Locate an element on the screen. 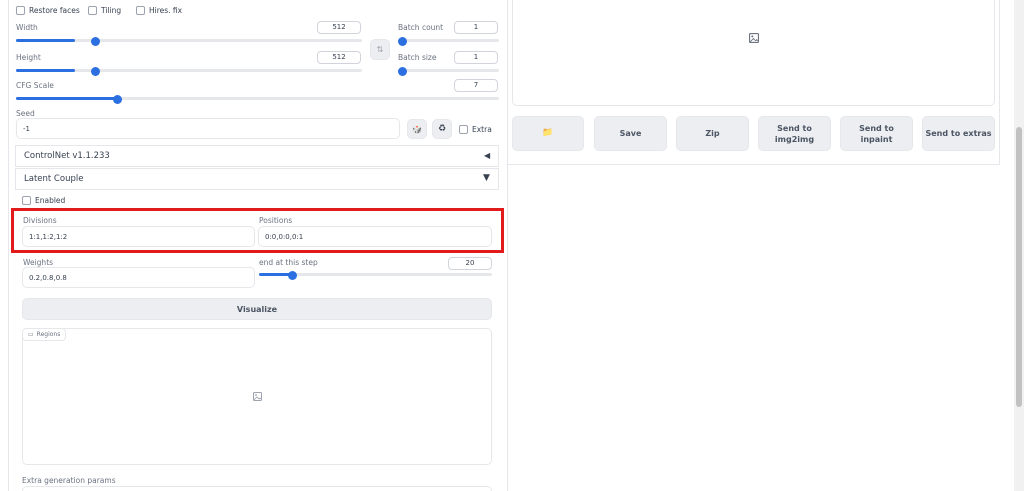  collapsed-arrow-icon: ◀ is located at coordinates (487, 155).